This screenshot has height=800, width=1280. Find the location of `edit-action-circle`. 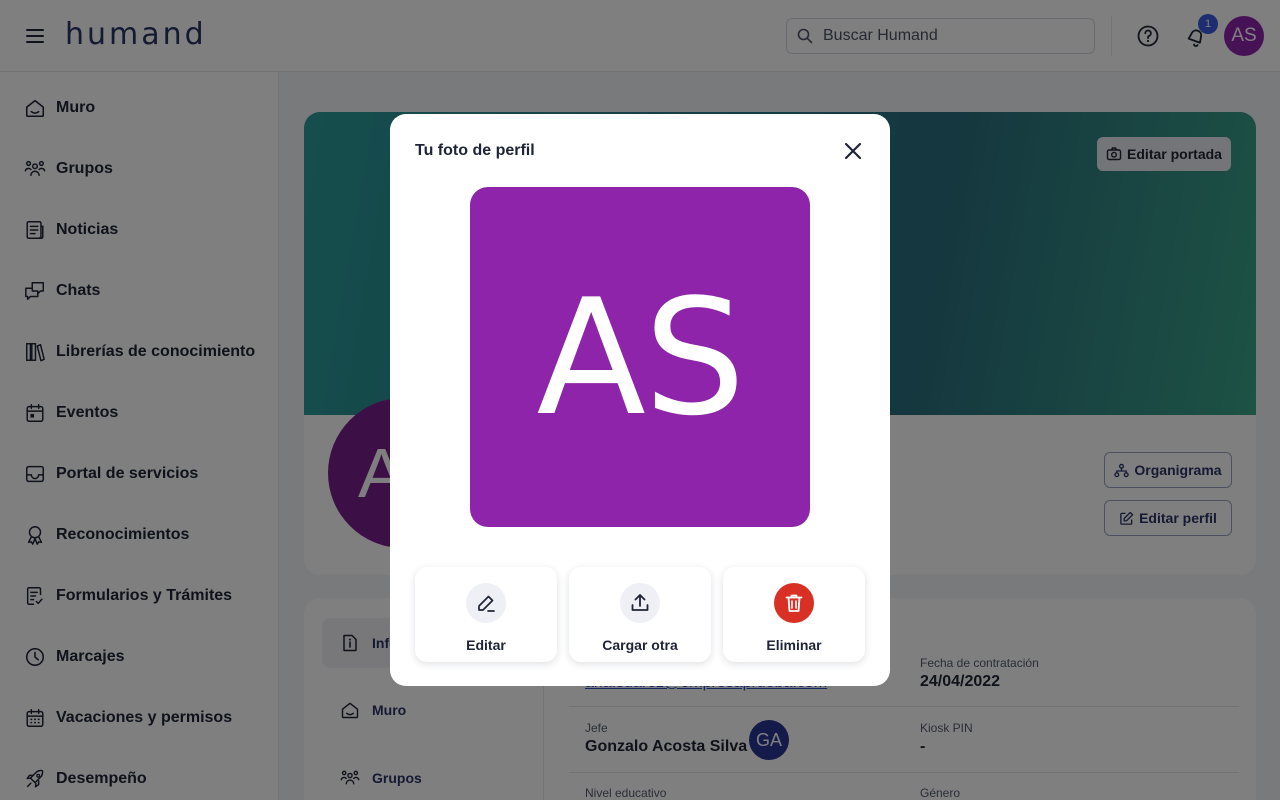

edit-action-circle is located at coordinates (486, 603).